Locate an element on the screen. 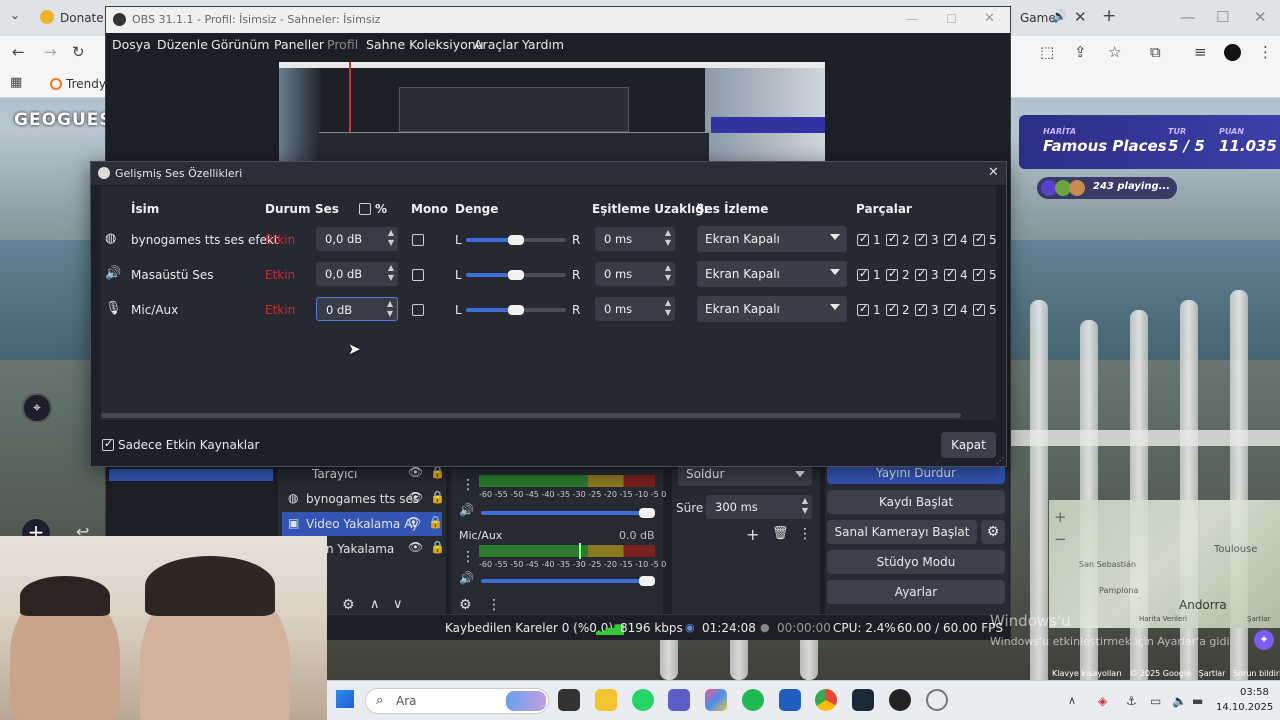  dialog-close-icon: ✕ is located at coordinates (993, 172).